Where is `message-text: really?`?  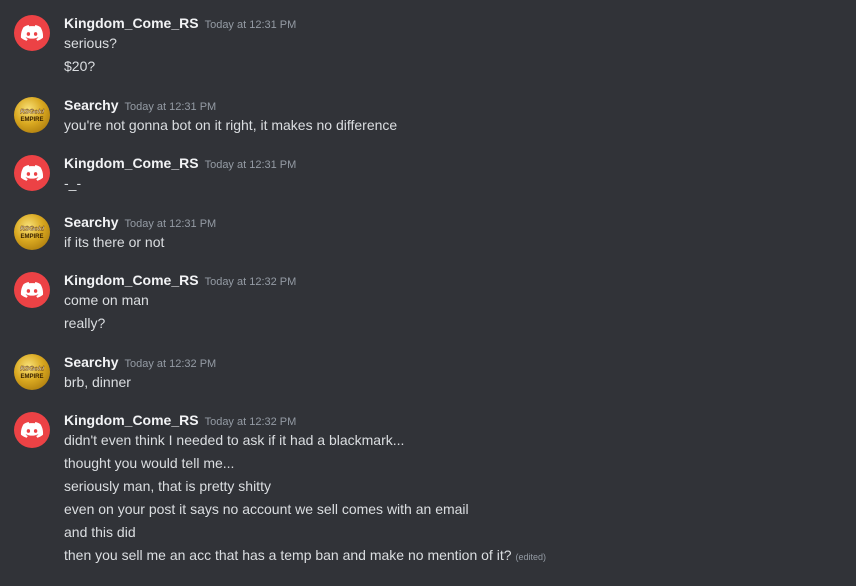 message-text: really? is located at coordinates (85, 323).